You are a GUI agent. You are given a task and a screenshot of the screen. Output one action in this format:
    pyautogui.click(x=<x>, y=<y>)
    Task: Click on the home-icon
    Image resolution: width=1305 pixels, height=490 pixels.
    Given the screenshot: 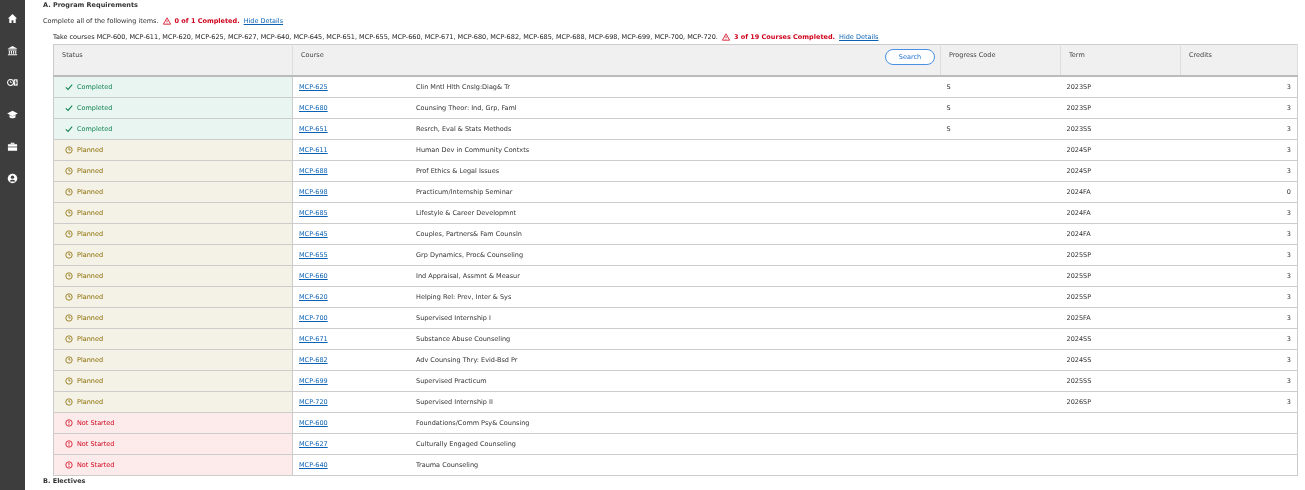 What is the action you would take?
    pyautogui.click(x=12, y=18)
    